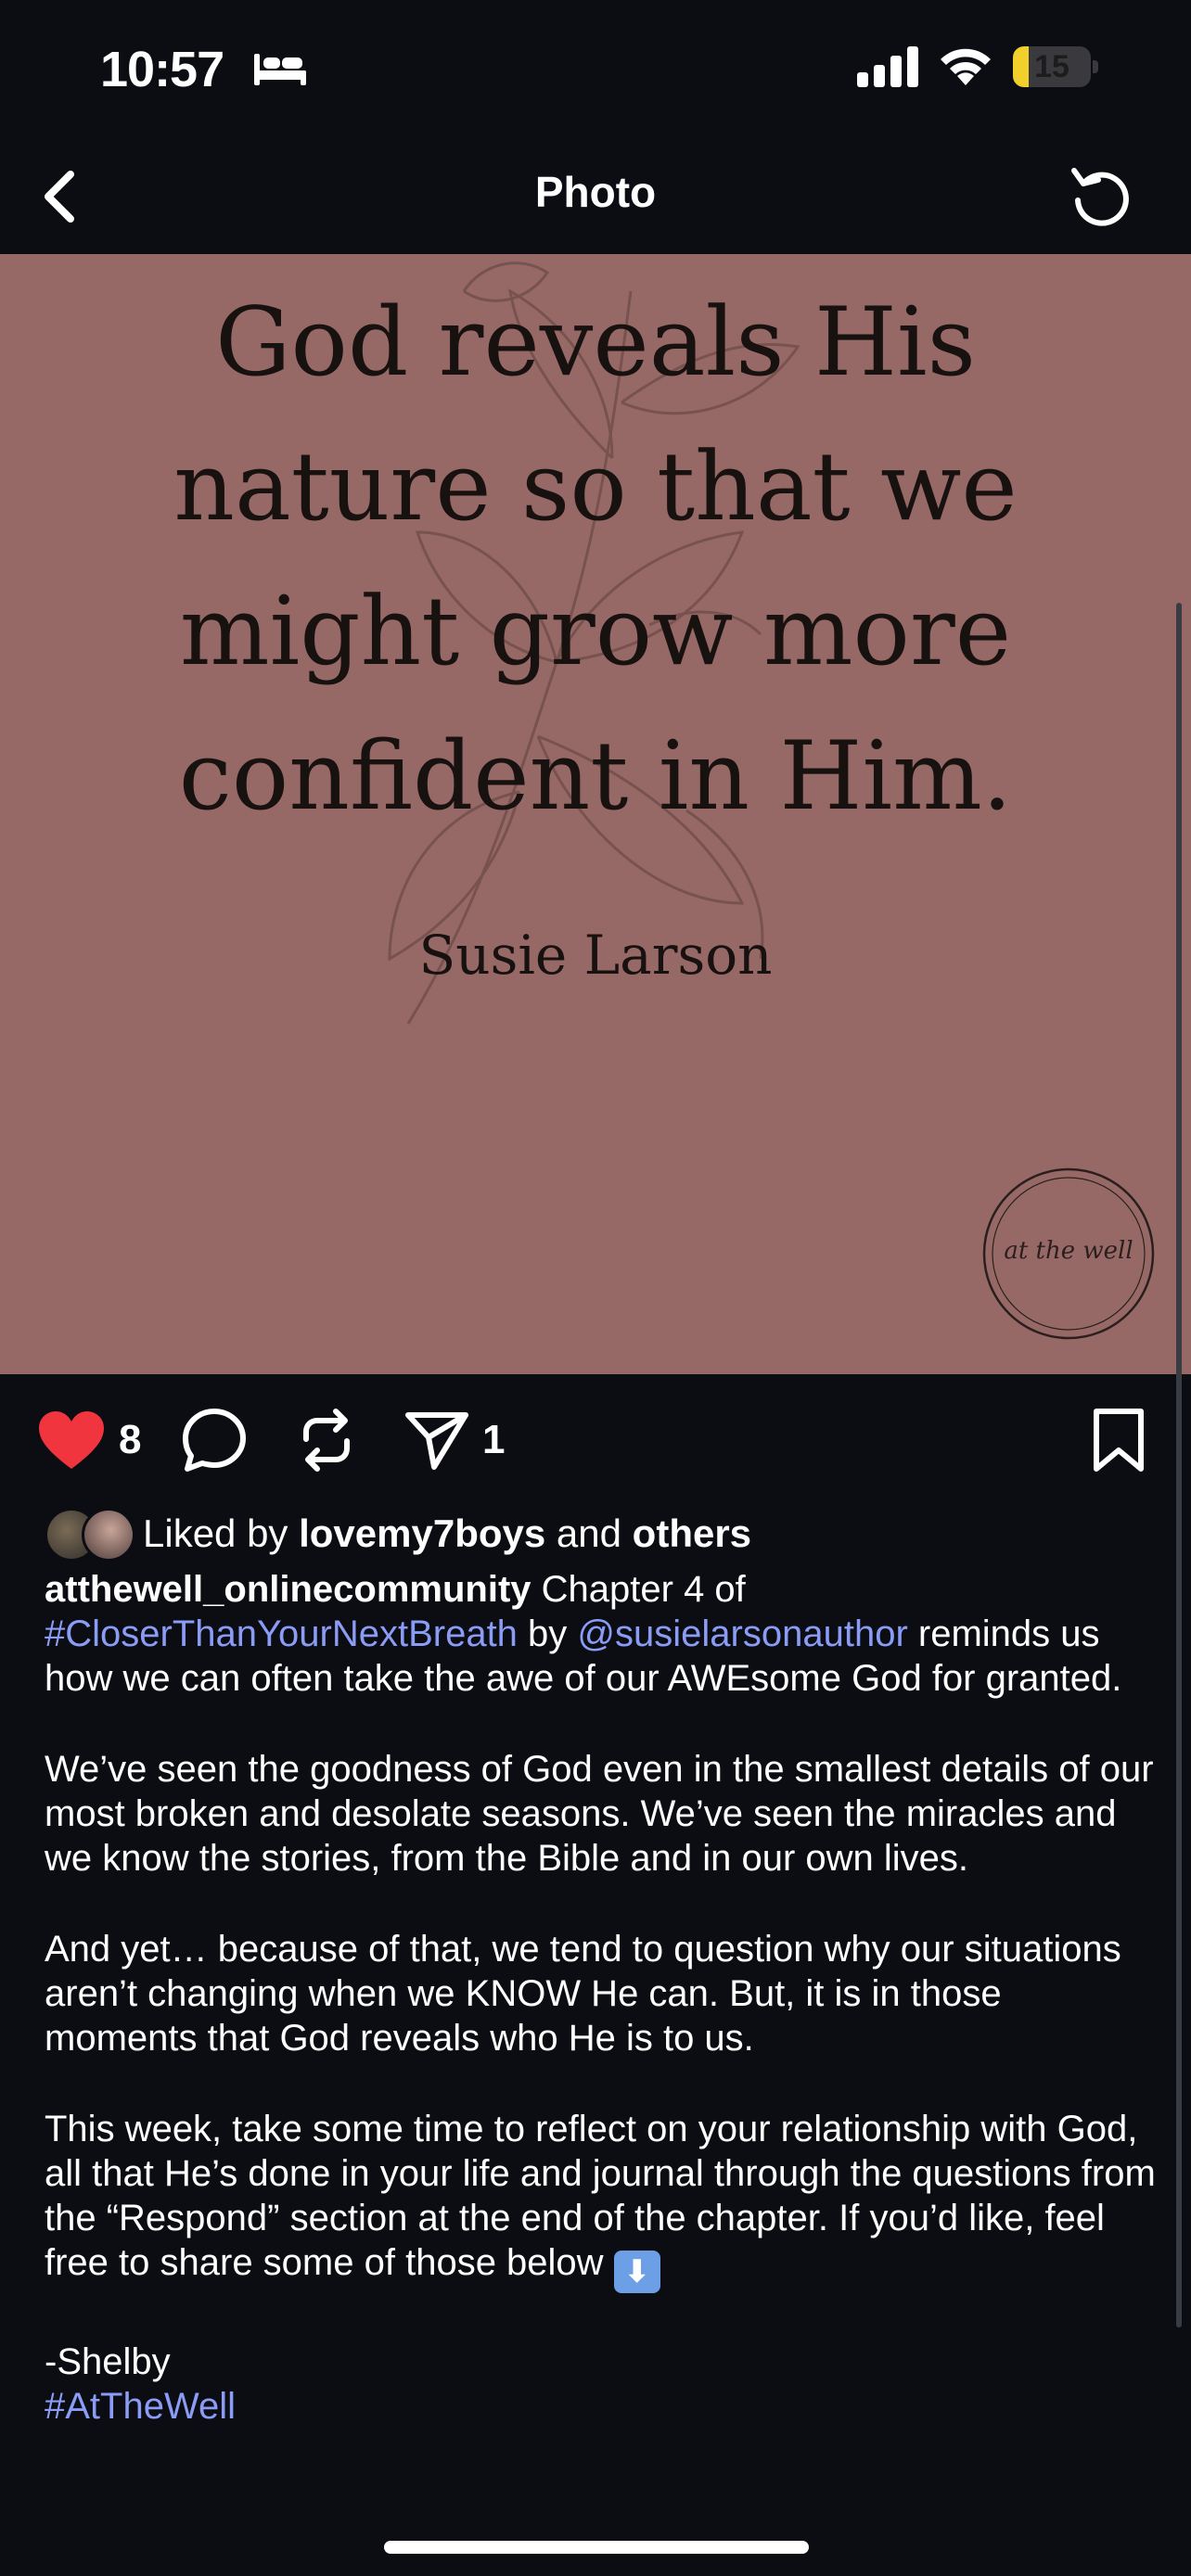 Image resolution: width=1191 pixels, height=2576 pixels. I want to click on caption-intro: Chapter 4 of, so click(643, 1589).